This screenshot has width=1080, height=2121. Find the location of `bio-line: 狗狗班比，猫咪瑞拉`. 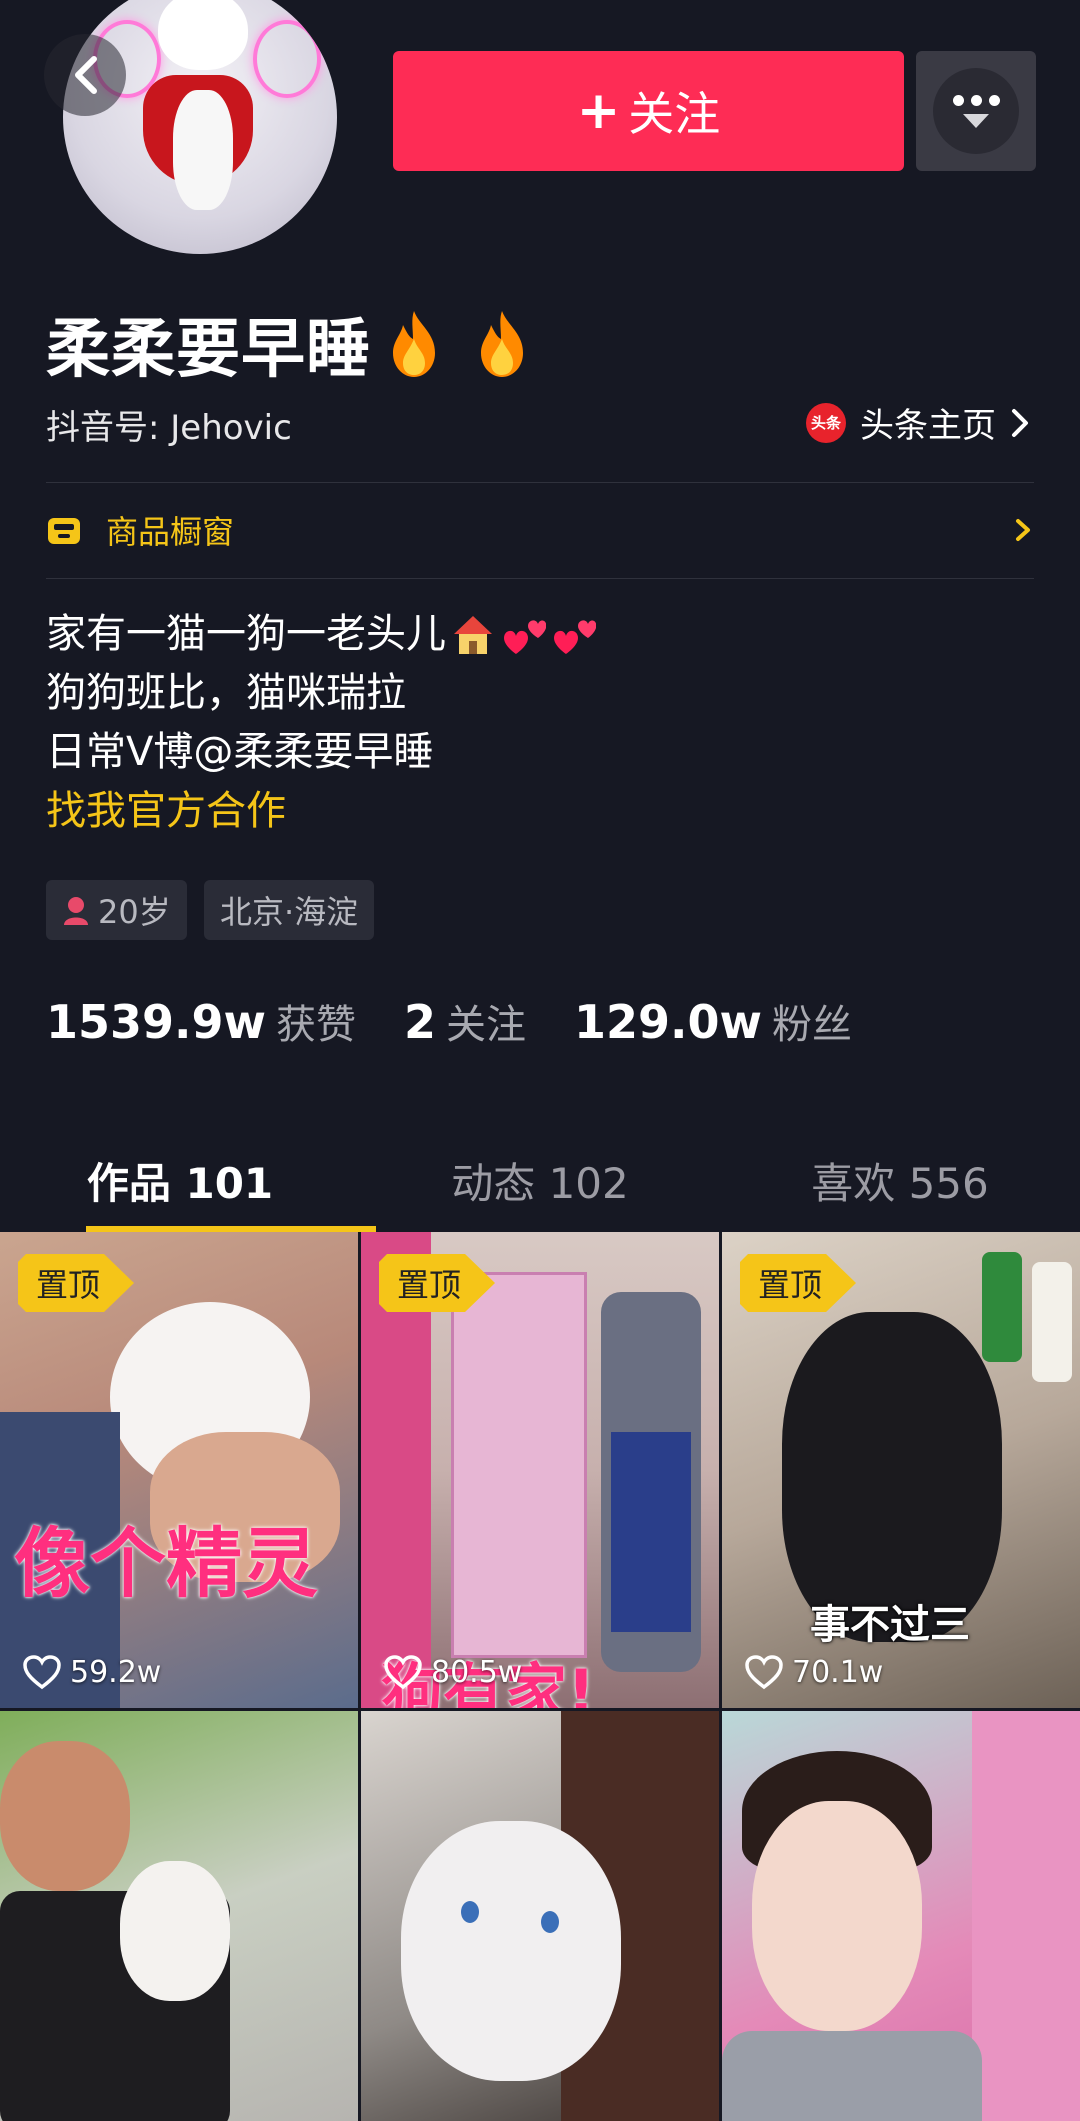

bio-line: 狗狗班比，猫咪瑞拉 is located at coordinates (226, 693).